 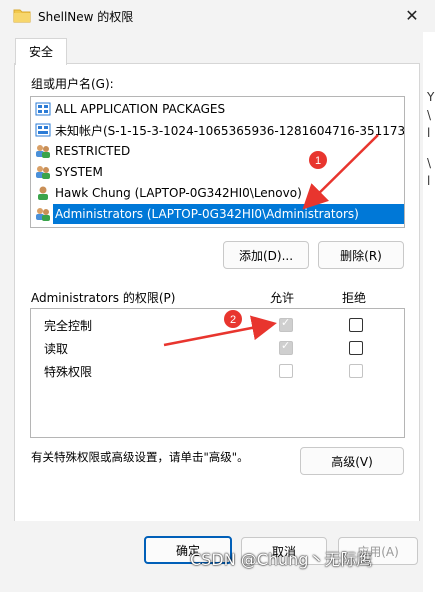 I want to click on watermark: CSDN @Chung丶无际鹰, so click(x=281, y=559).